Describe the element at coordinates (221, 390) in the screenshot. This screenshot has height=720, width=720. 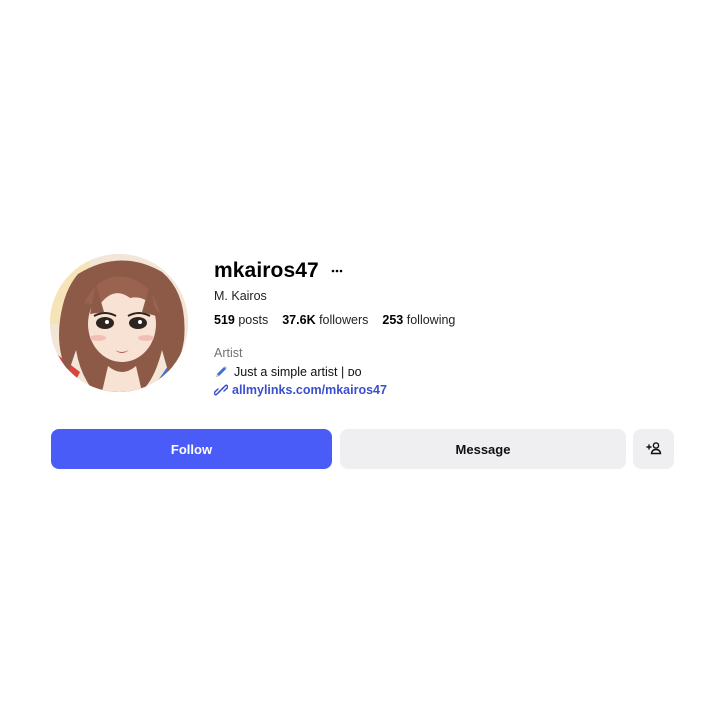
I see `link-icon` at that location.